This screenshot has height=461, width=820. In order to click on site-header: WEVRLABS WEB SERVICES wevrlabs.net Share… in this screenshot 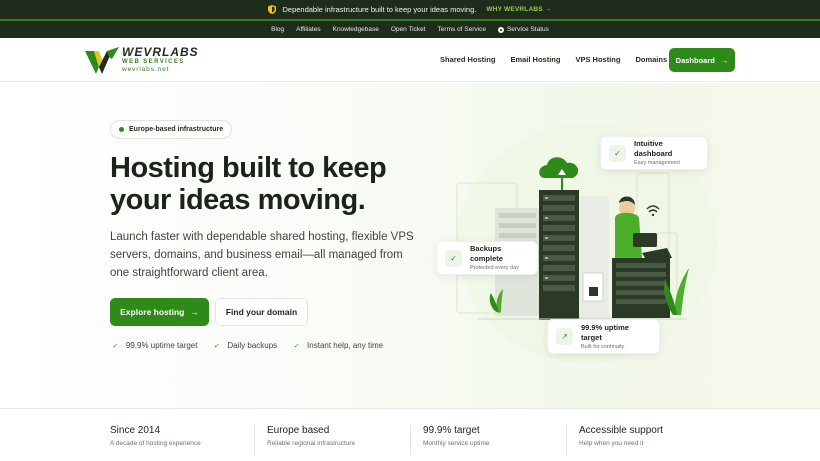, I will do `click(410, 60)`.